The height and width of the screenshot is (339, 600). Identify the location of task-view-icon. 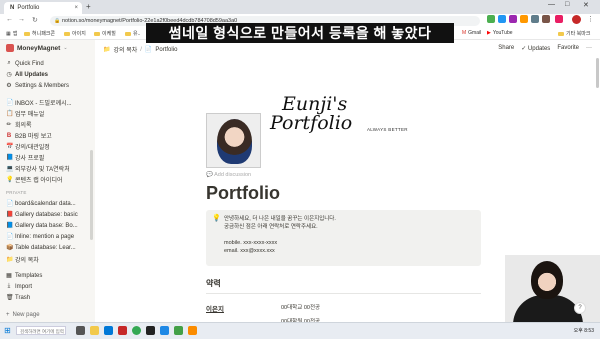
(80, 330).